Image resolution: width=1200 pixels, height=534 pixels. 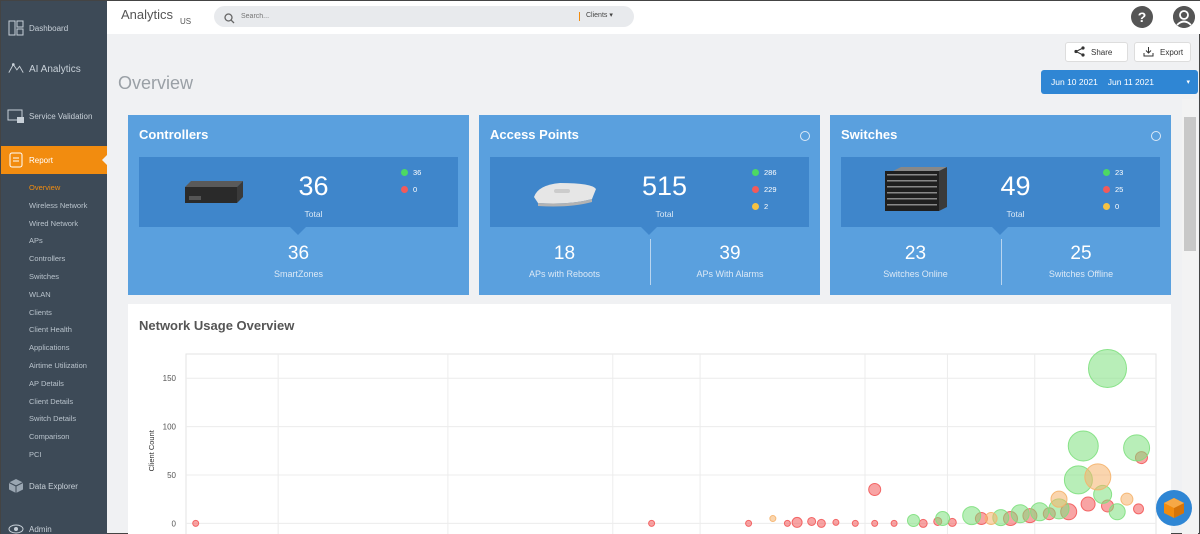 What do you see at coordinates (58, 241) in the screenshot?
I see `submenu-item-aps: APs` at bounding box center [58, 241].